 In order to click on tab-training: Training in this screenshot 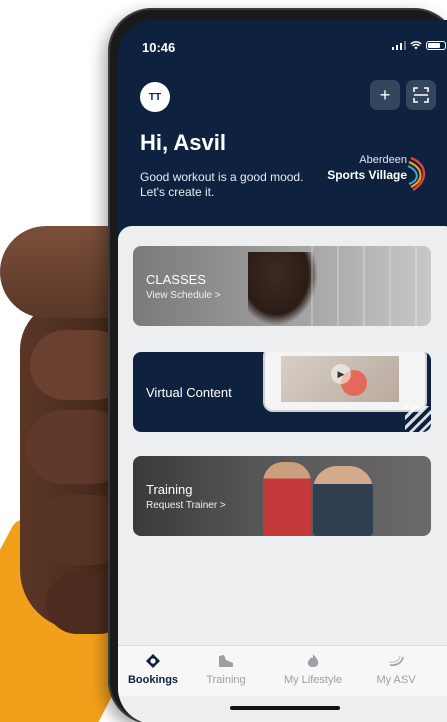, I will do `click(226, 669)`.